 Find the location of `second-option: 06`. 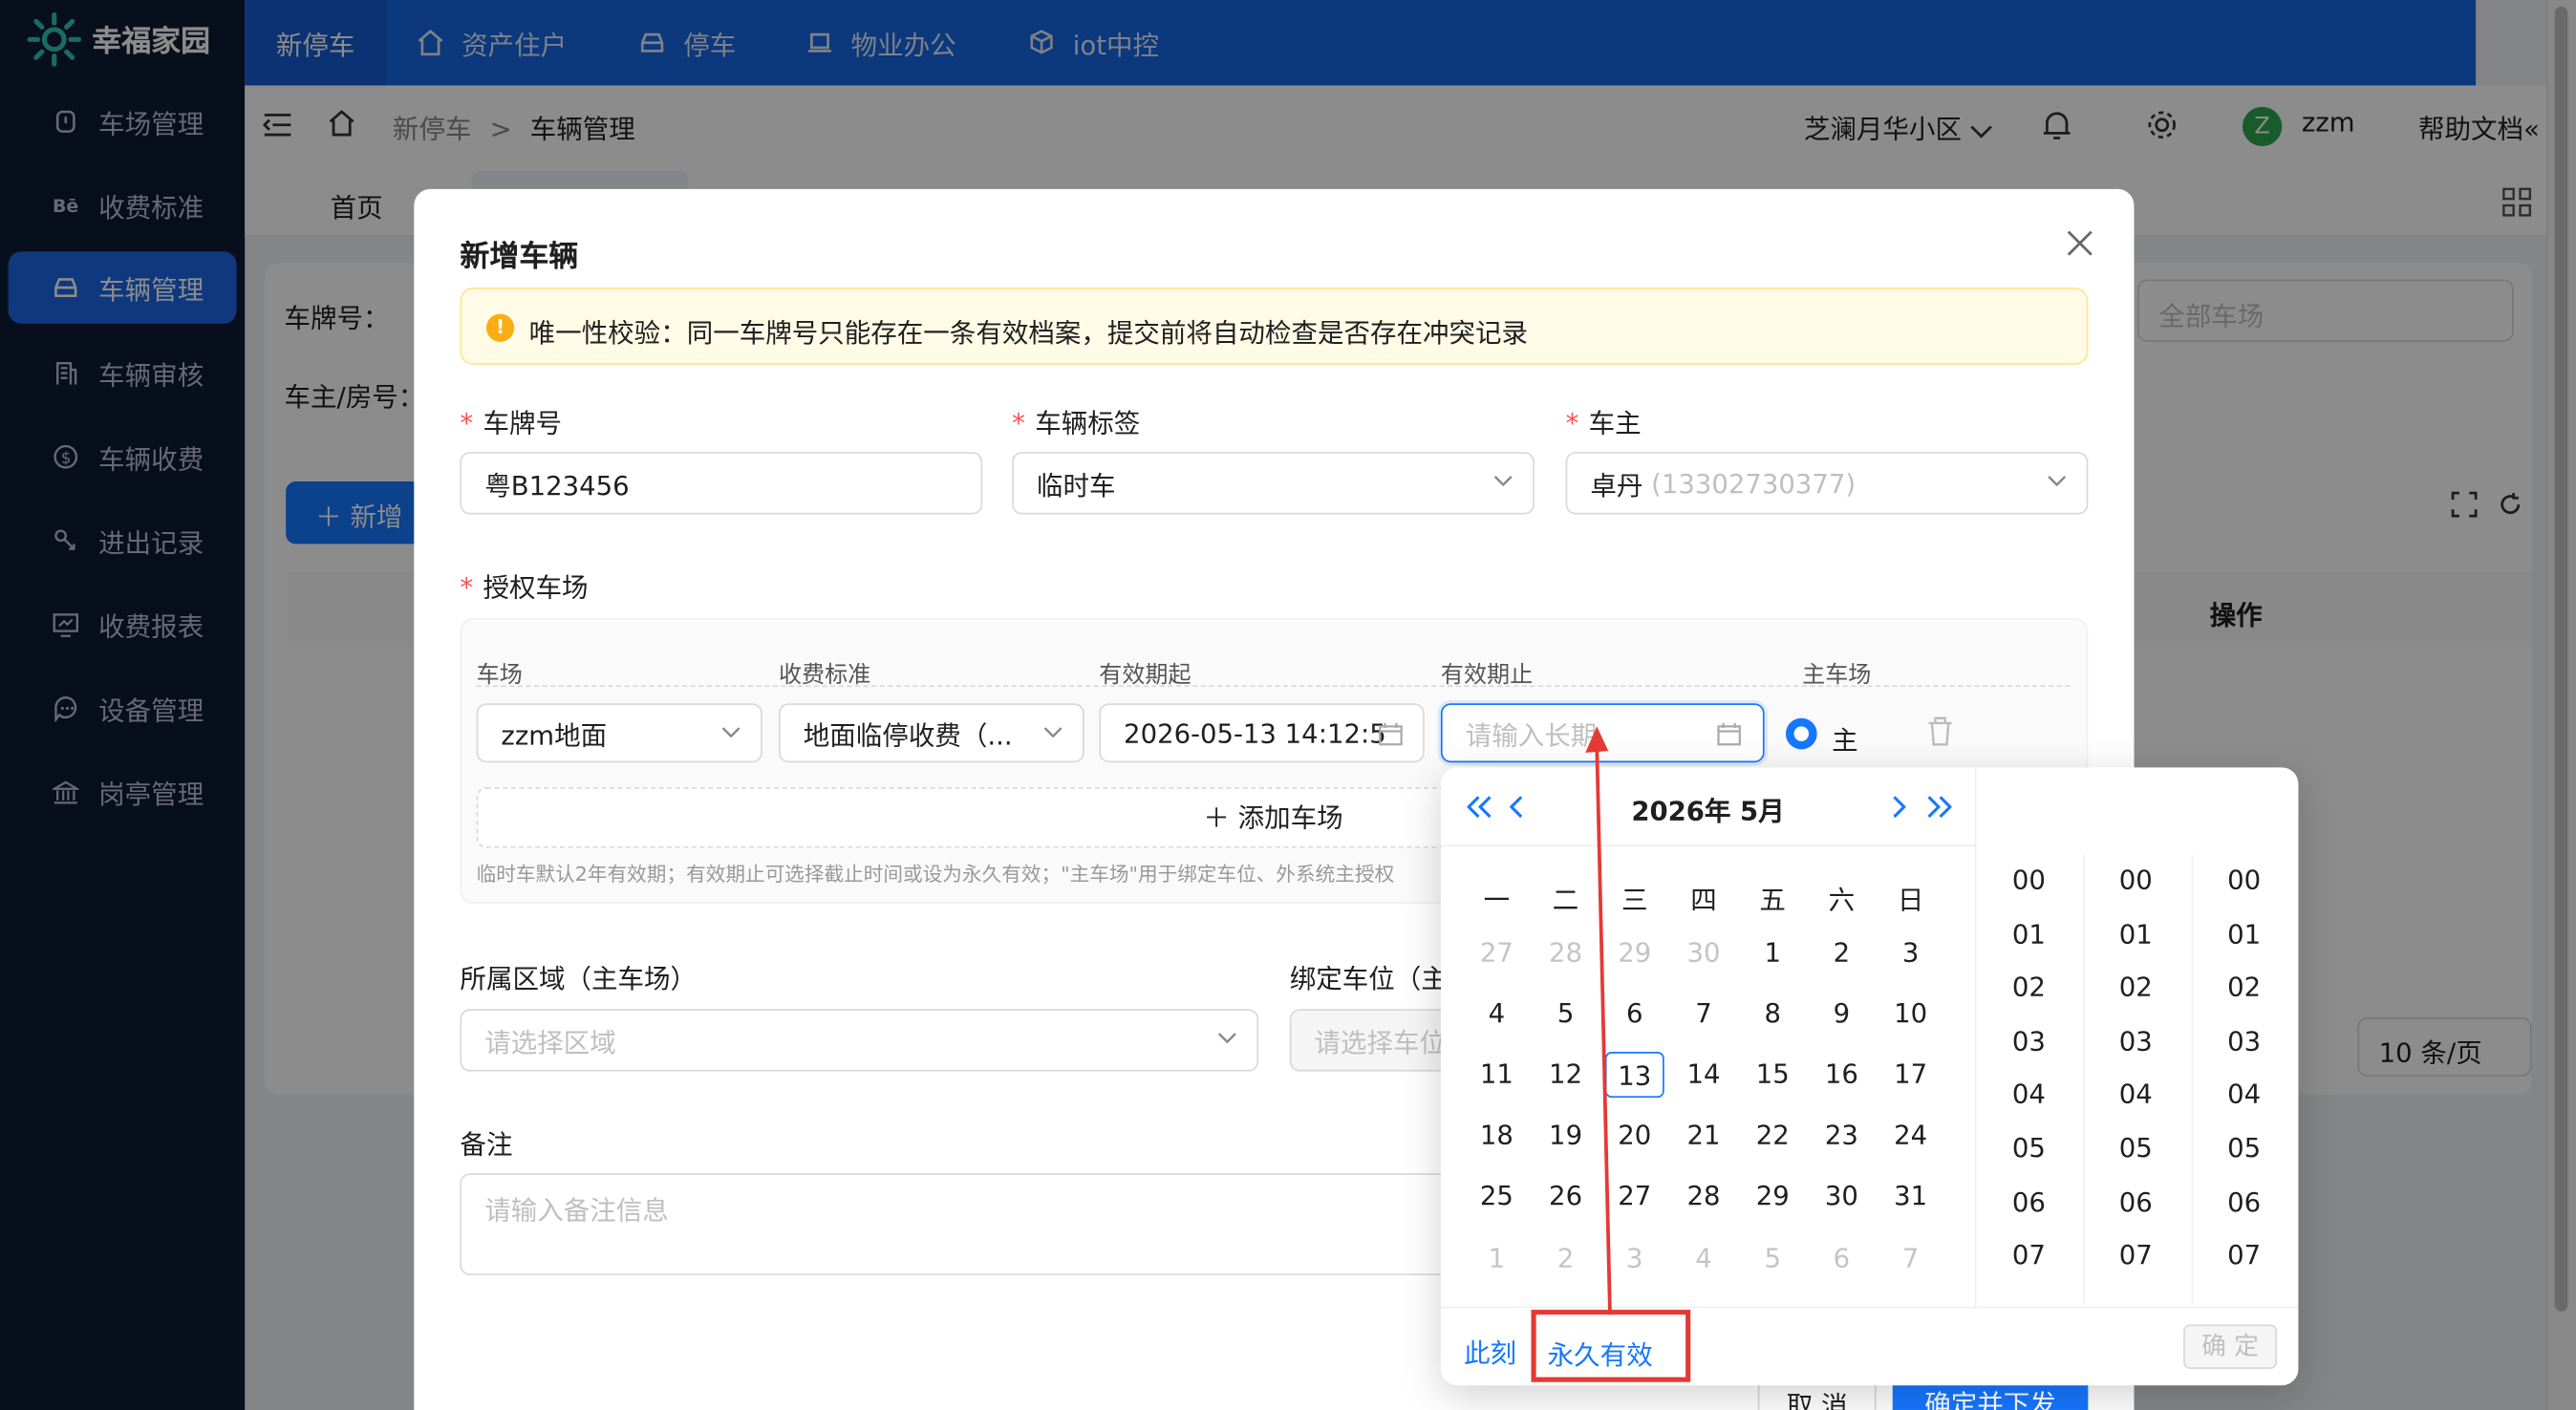

second-option: 06 is located at coordinates (2244, 1201).